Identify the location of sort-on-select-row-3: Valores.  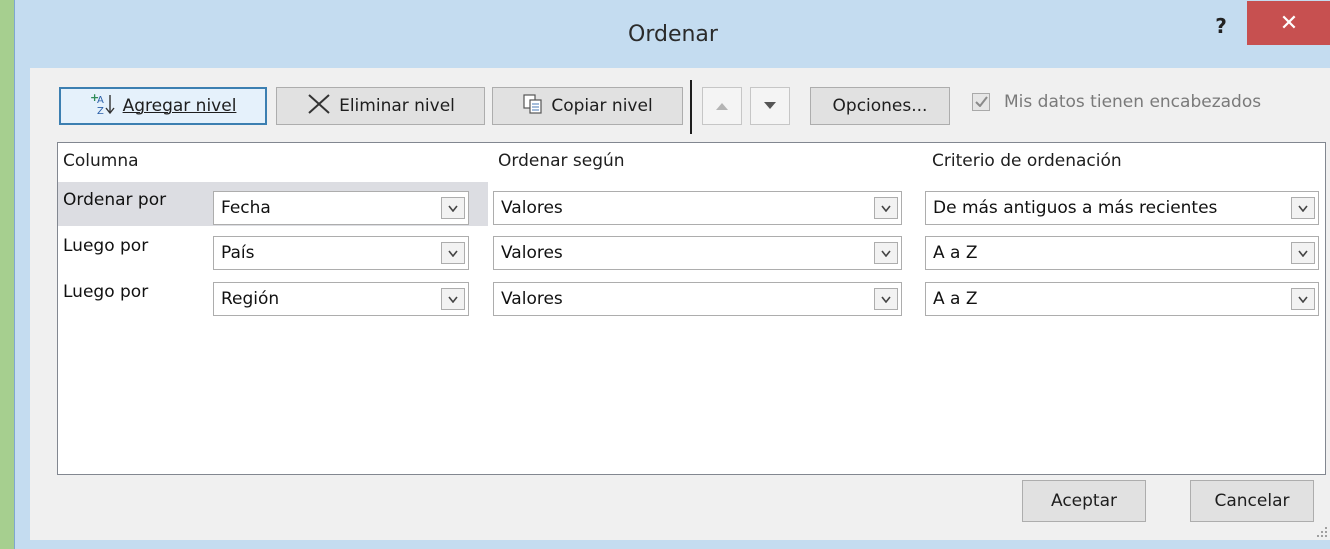
(697, 299).